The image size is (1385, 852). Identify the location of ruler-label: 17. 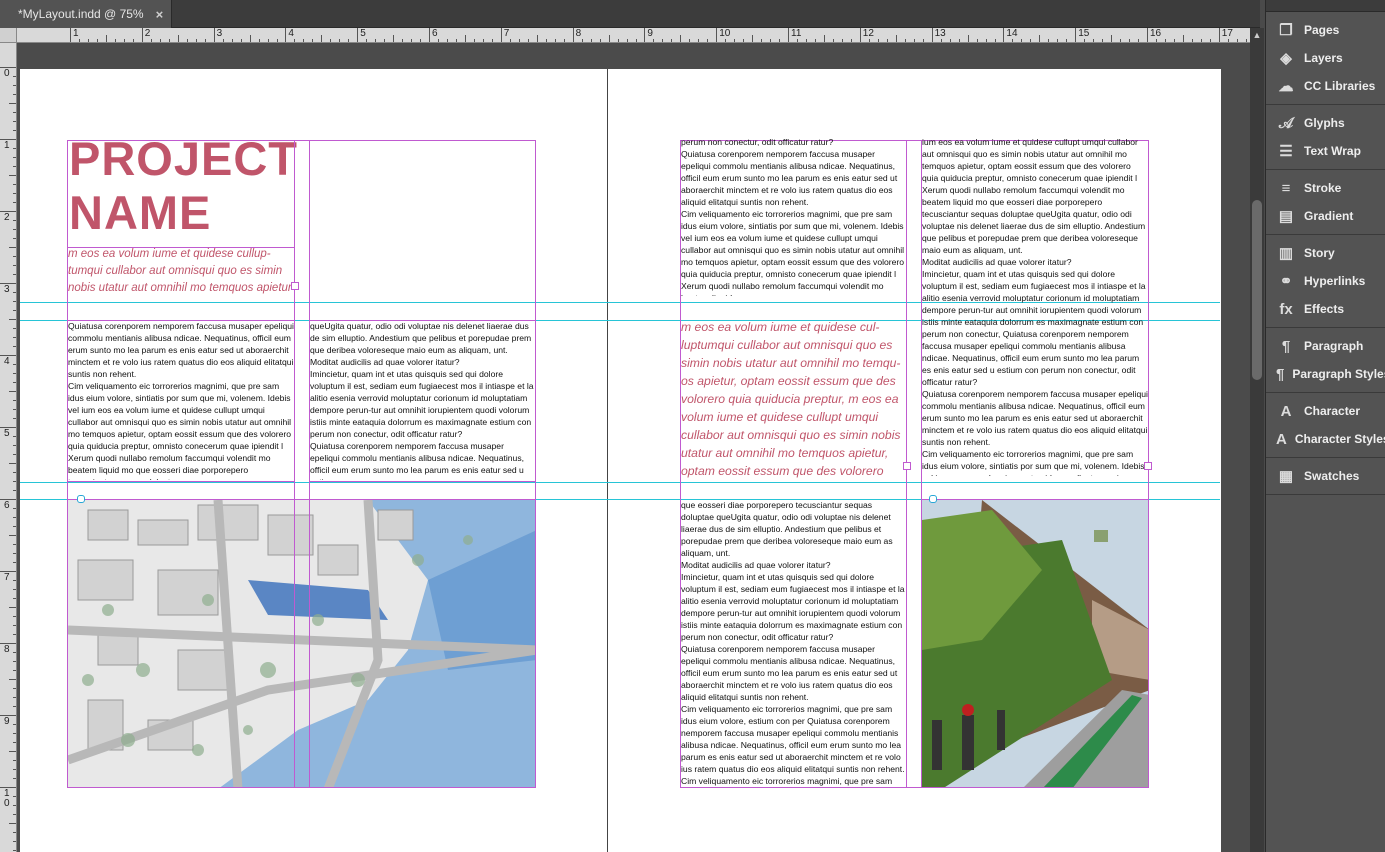
(1227, 33).